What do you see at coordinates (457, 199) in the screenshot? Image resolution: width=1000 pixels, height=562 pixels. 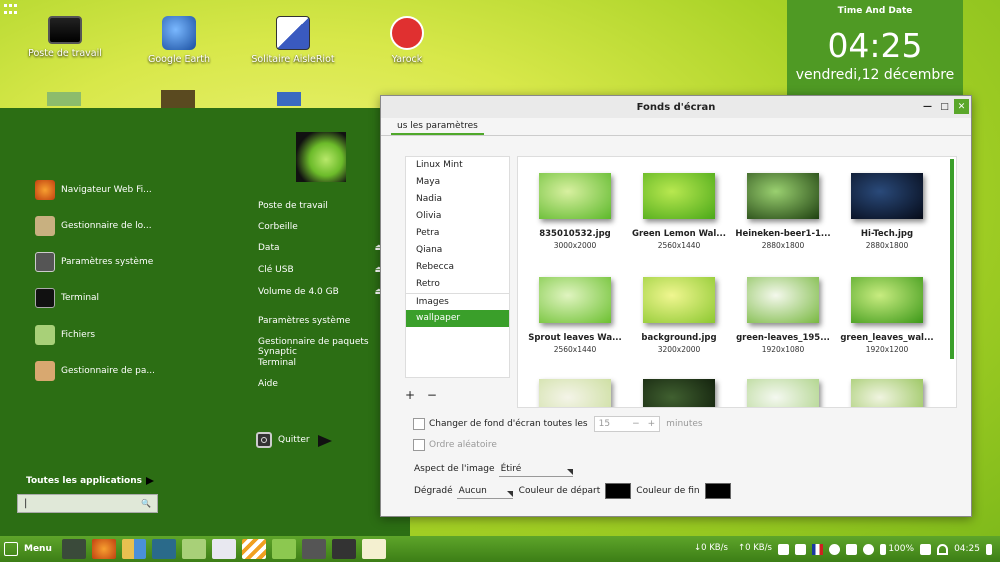 I see `theme-item: Nadia` at bounding box center [457, 199].